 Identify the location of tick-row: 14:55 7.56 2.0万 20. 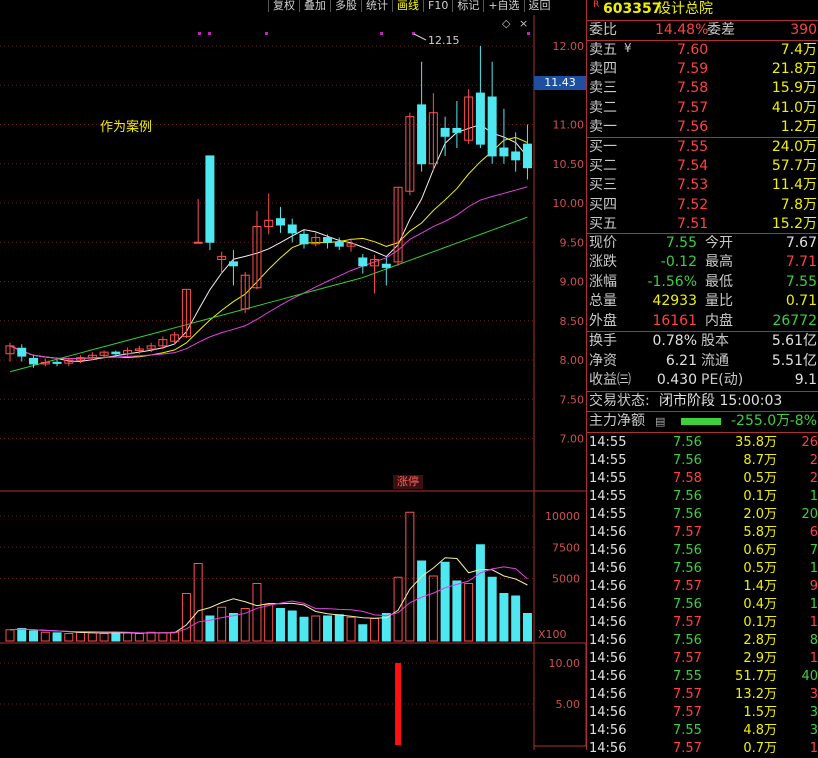
(702, 515).